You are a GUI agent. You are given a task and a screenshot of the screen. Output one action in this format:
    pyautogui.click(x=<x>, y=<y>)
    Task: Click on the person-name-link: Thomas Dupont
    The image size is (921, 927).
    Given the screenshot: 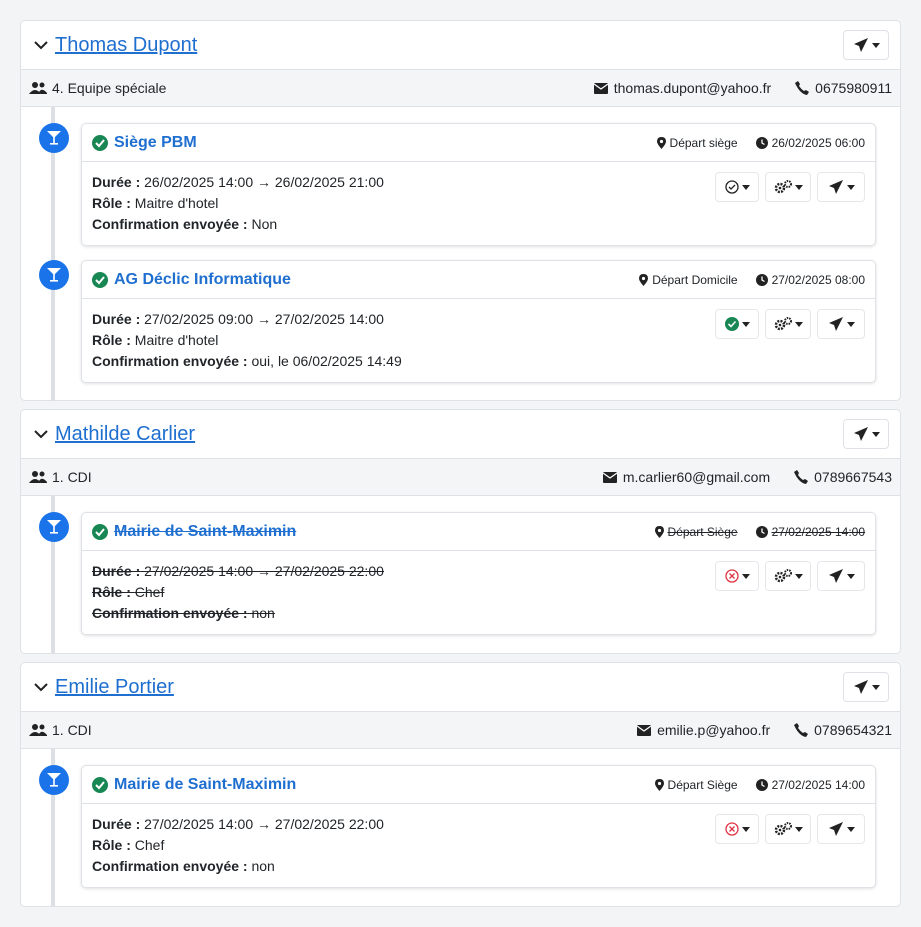 What is the action you would take?
    pyautogui.click(x=126, y=45)
    